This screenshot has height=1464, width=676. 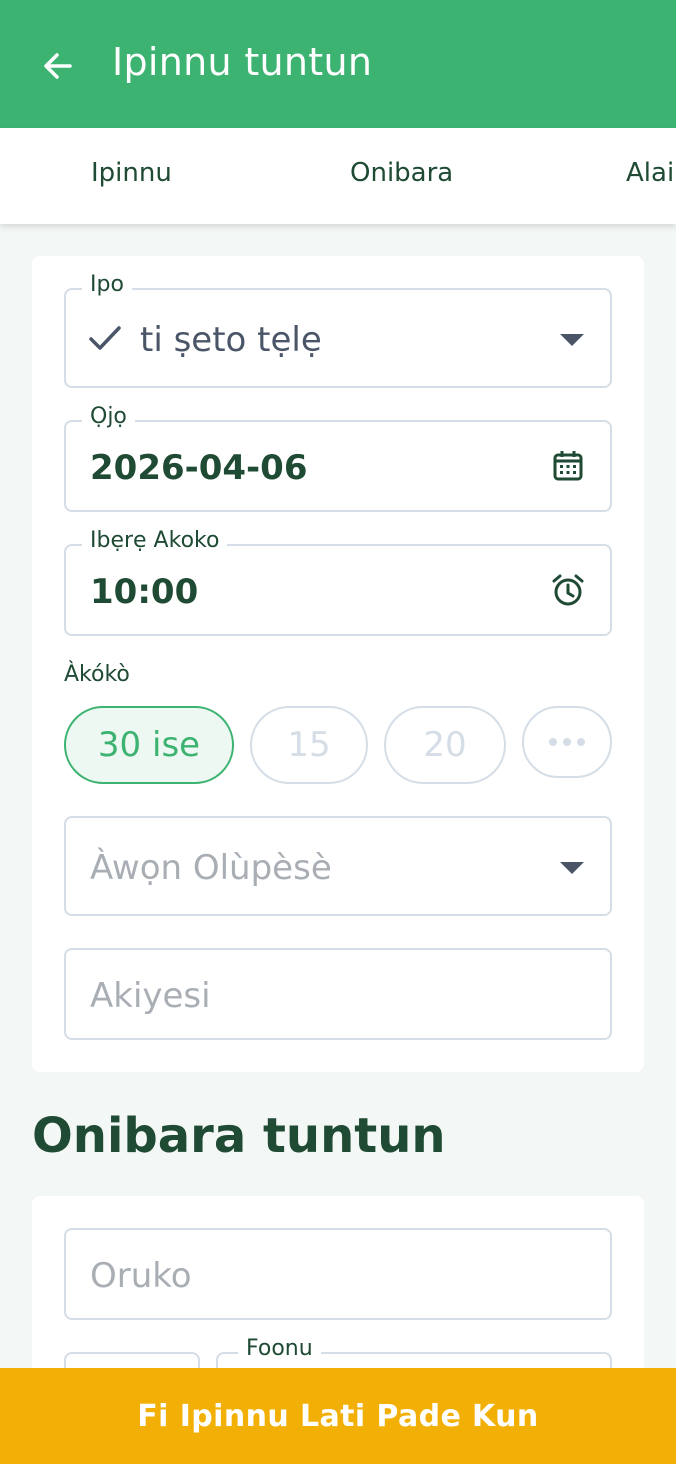 I want to click on date-field: Ọjọ 2026-04-06, so click(x=338, y=458).